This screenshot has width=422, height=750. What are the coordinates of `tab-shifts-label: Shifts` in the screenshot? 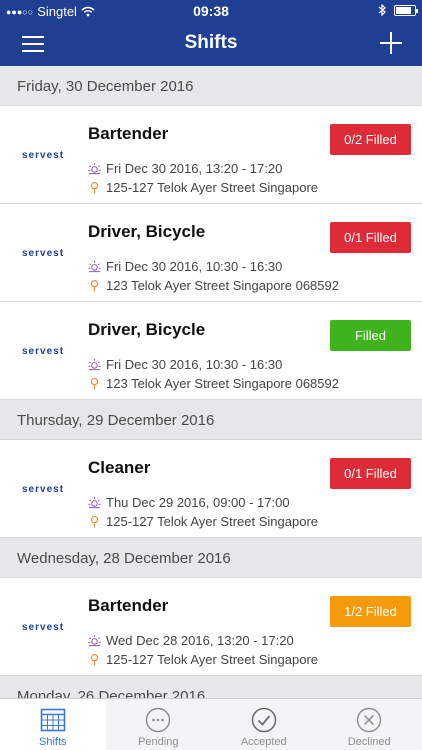 It's located at (52, 742).